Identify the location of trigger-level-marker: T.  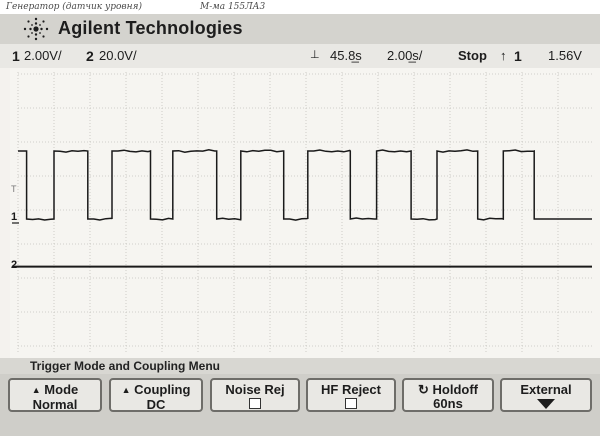
(14, 189).